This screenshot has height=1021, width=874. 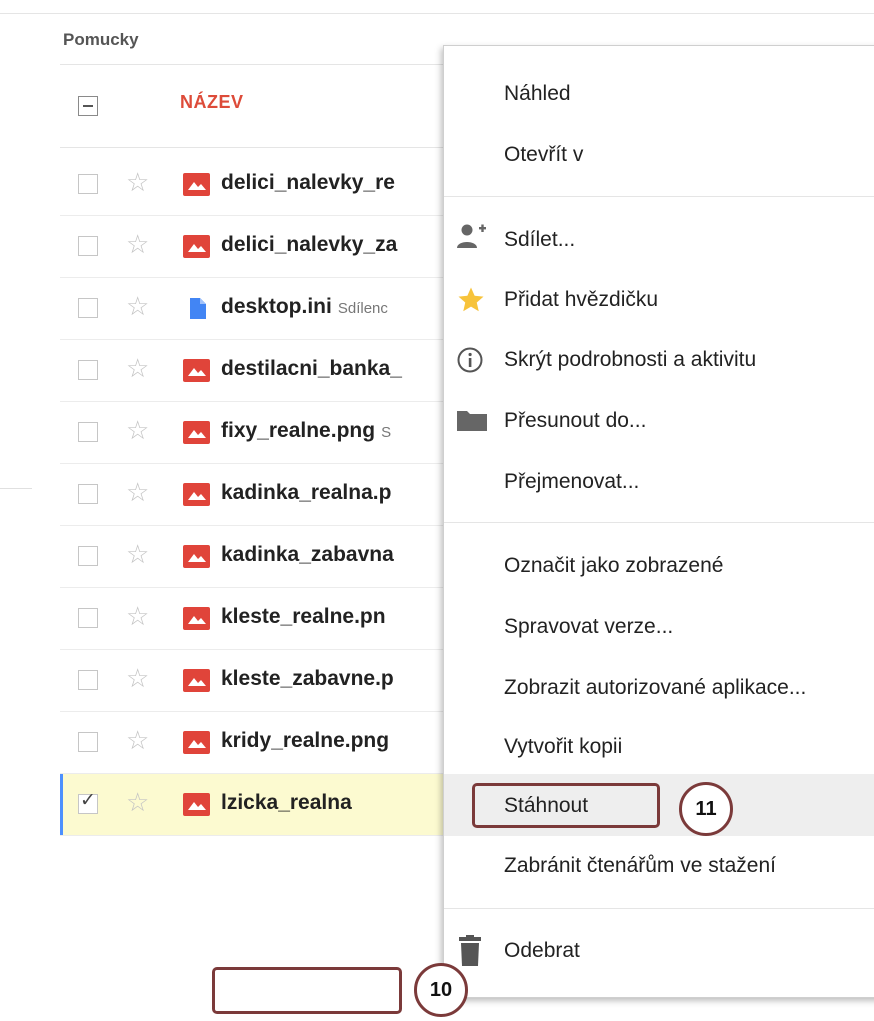 I want to click on file-name: fixy_realne.png S, so click(x=306, y=431).